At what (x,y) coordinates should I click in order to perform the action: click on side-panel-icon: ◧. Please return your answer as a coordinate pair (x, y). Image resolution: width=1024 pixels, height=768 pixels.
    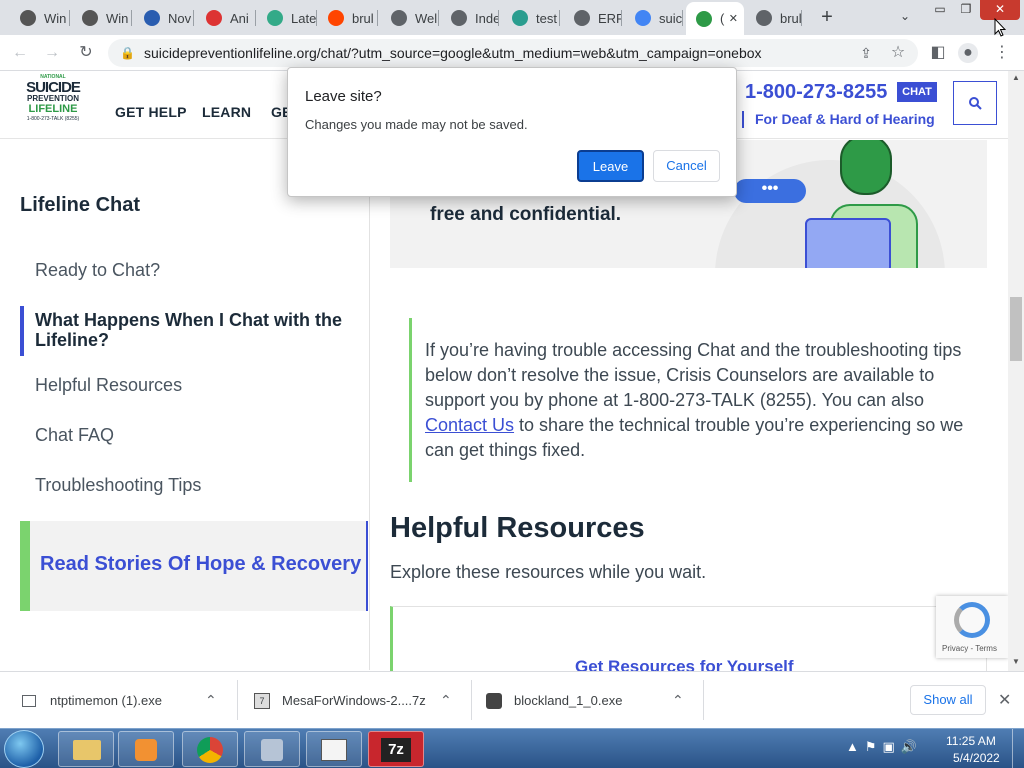
    Looking at the image, I should click on (938, 53).